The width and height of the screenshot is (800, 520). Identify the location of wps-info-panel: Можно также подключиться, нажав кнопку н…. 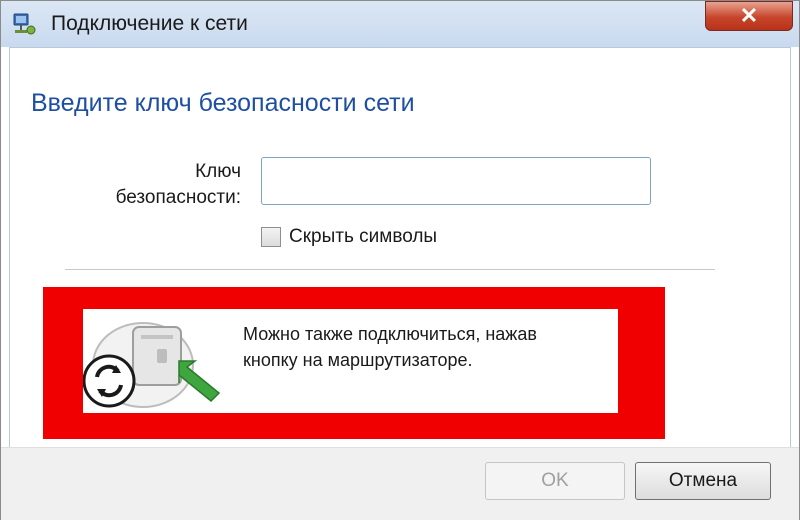
(350, 361).